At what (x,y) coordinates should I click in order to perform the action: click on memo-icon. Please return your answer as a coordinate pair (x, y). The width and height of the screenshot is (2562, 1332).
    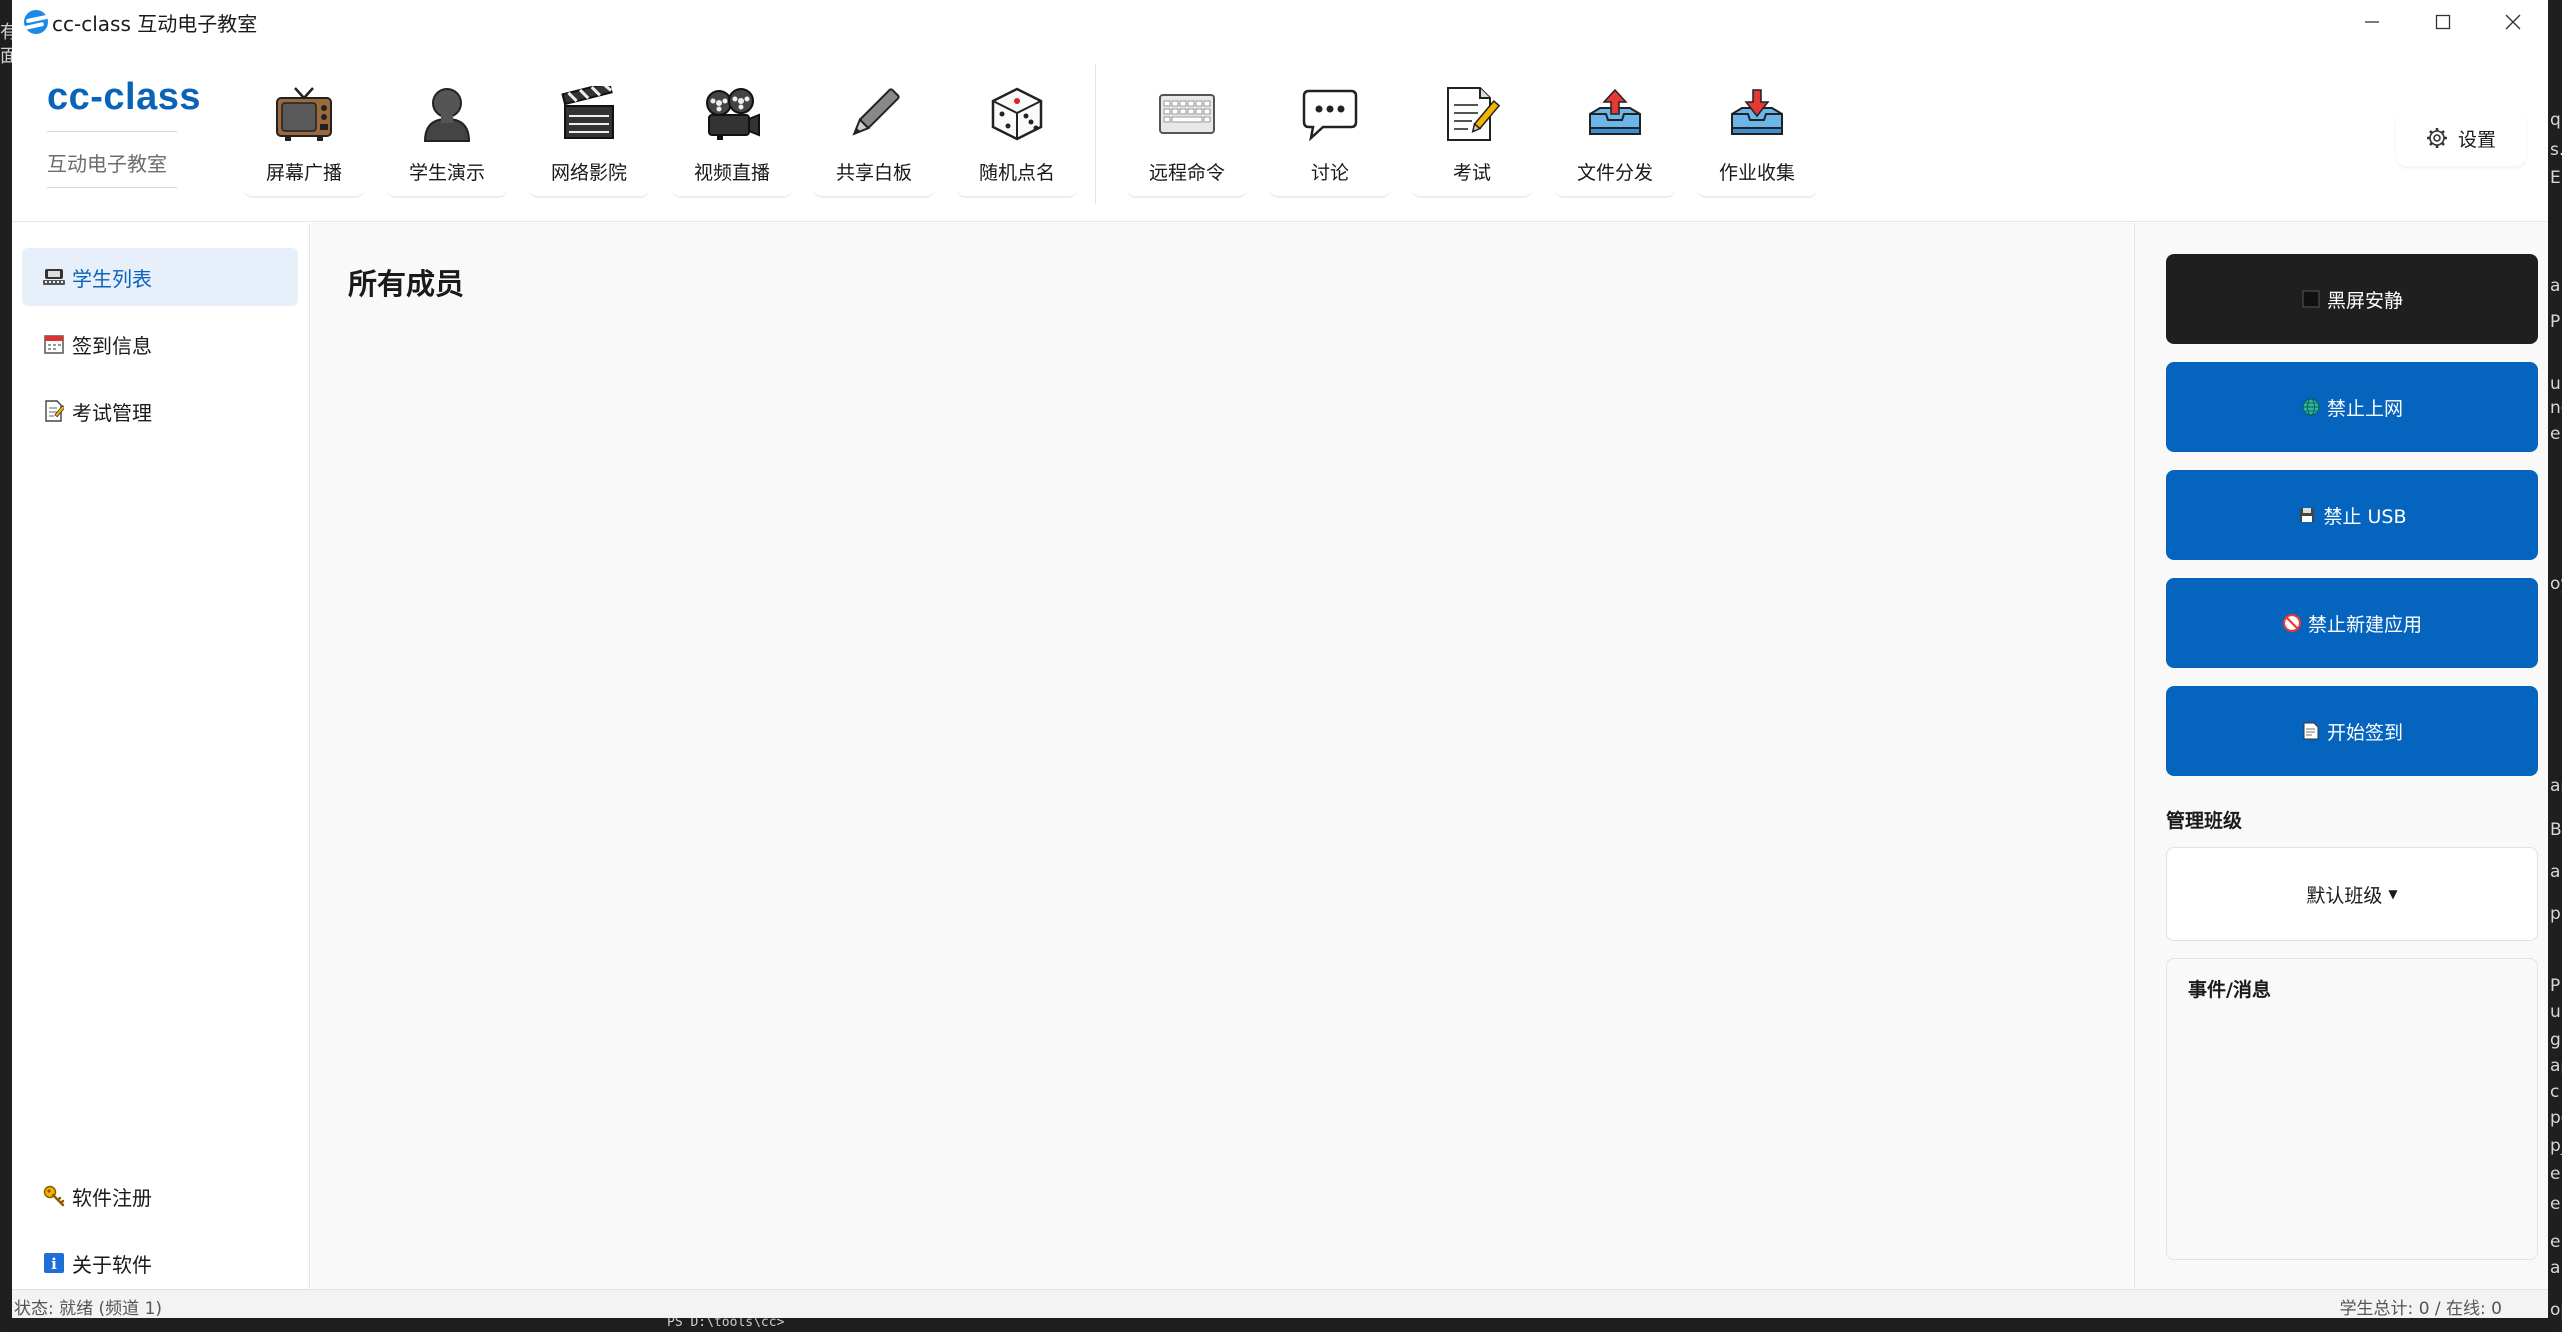
    Looking at the image, I should click on (2311, 731).